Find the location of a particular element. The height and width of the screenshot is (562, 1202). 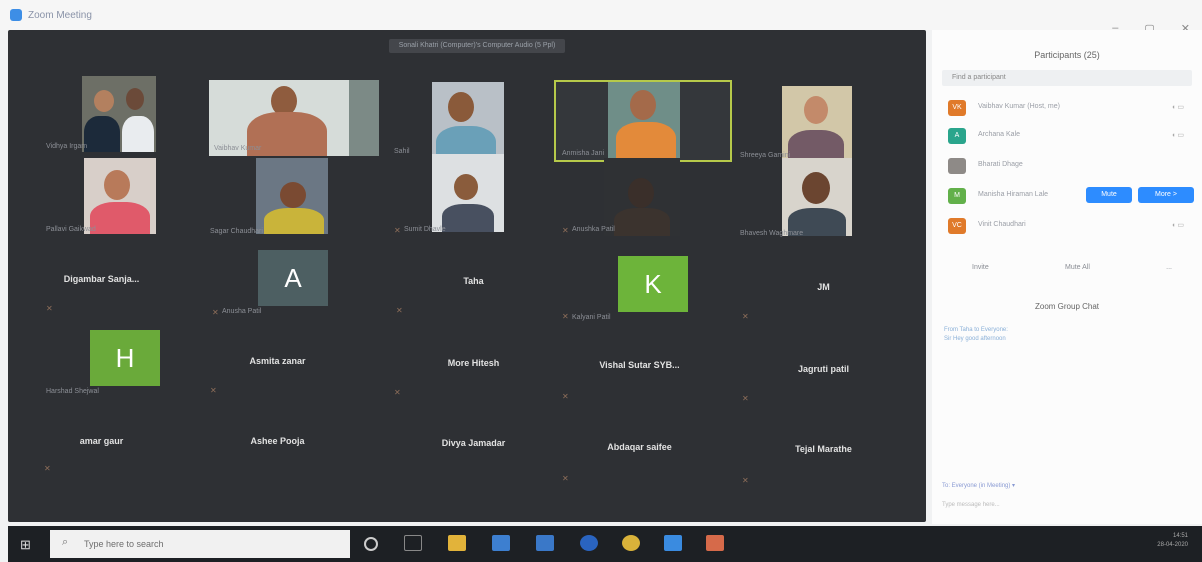

chat-recipient-select: To: Everyone (in Meeting) ▾ is located at coordinates (978, 485).